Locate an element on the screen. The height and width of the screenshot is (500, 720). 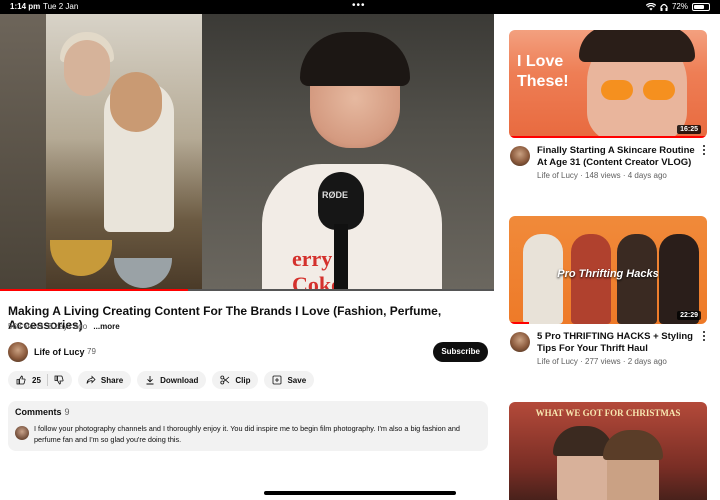
channel-row: Life of Lucy 79 Subscribe is located at coordinates (248, 352).